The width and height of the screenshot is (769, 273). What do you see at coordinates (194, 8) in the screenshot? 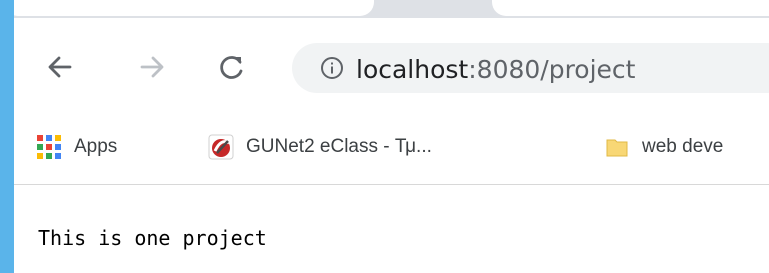
I see `tab-active` at bounding box center [194, 8].